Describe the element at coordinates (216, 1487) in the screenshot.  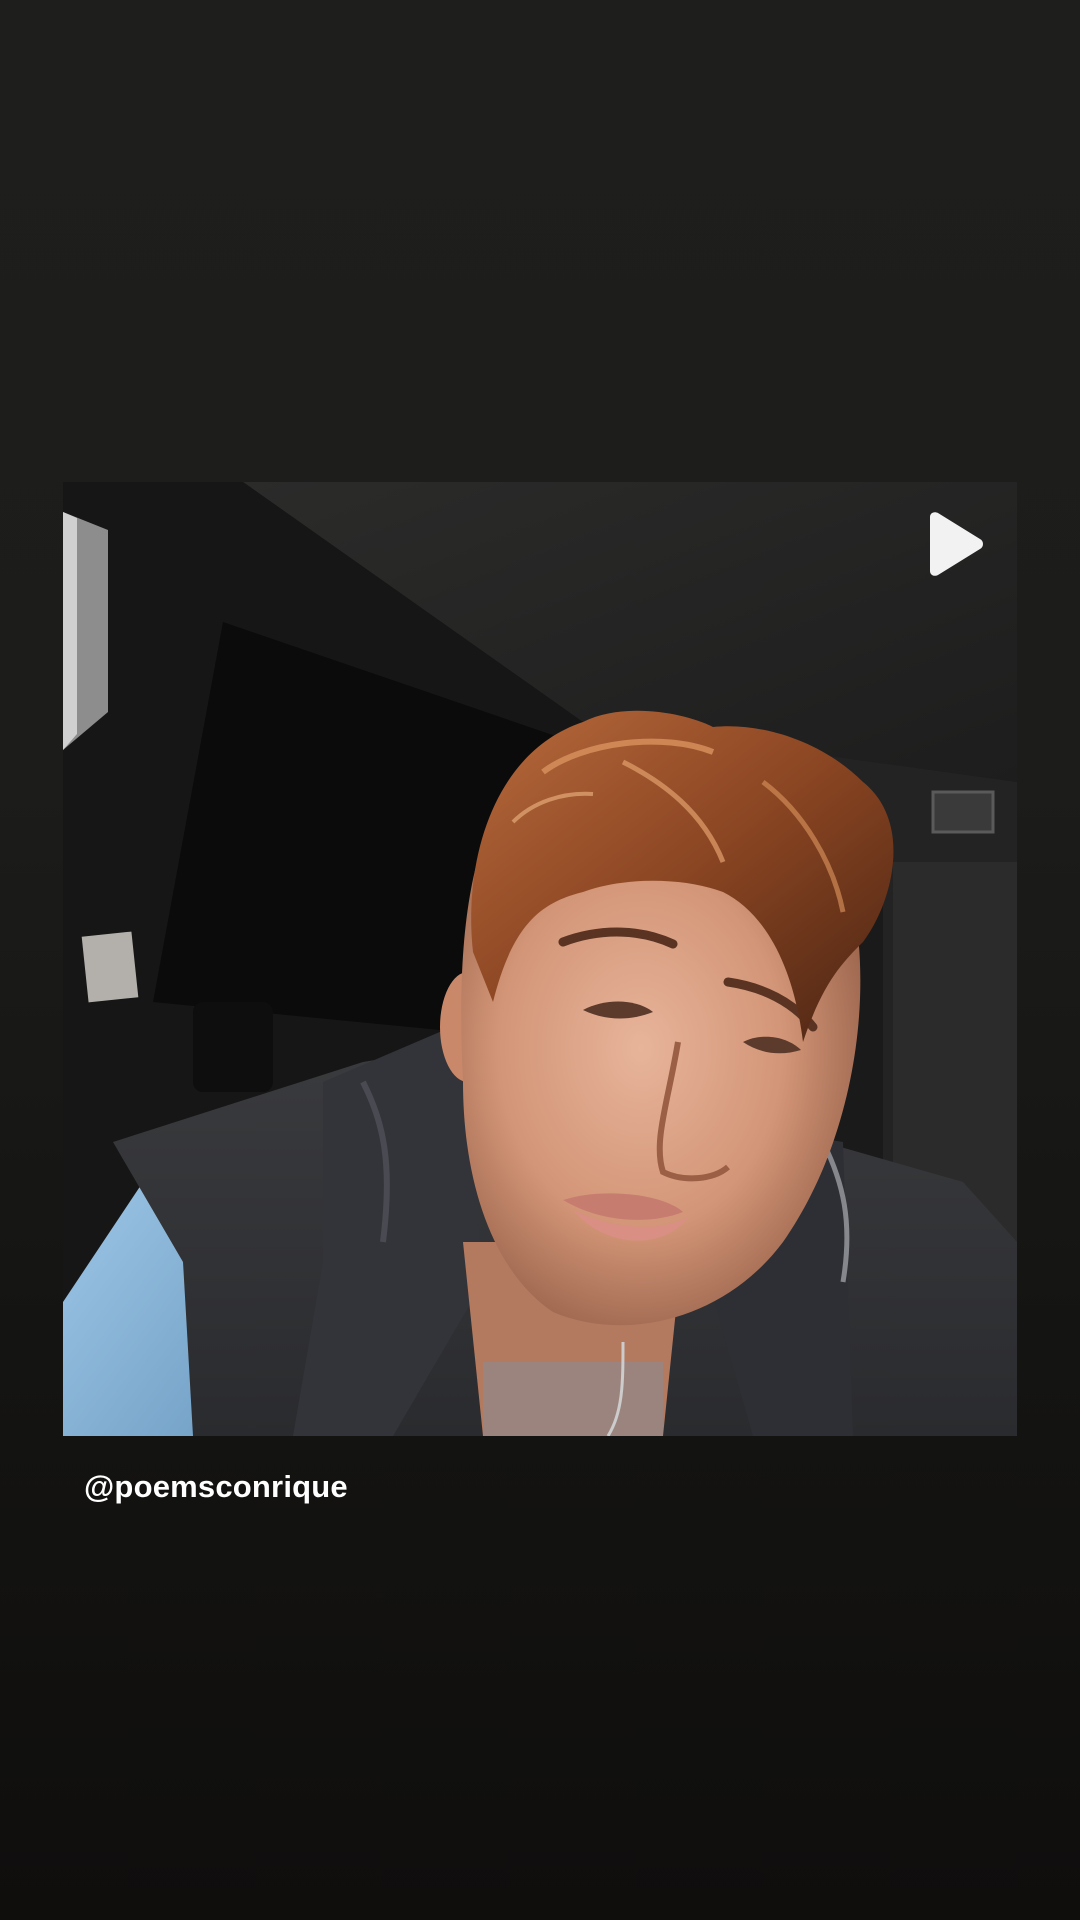
I see `post-author-username: @poemsconrique` at that location.